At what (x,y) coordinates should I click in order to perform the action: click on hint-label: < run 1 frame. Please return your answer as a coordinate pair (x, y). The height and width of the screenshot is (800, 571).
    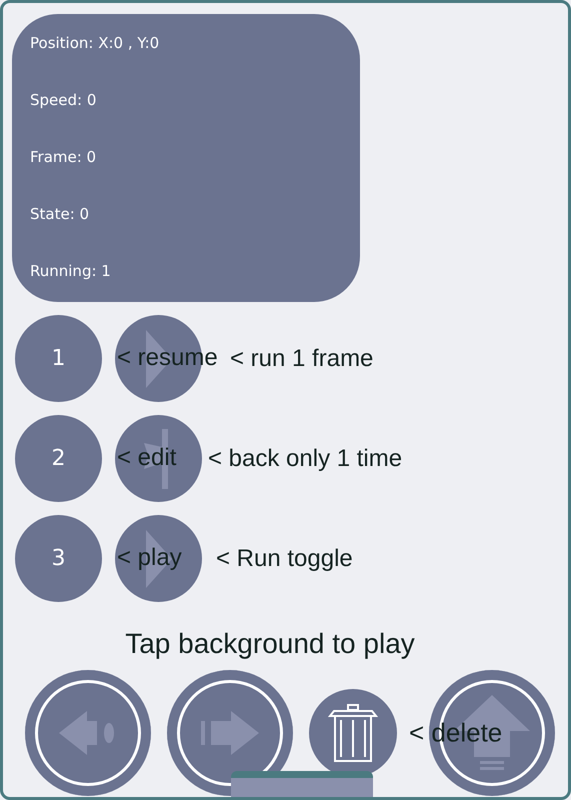
    Looking at the image, I should click on (302, 358).